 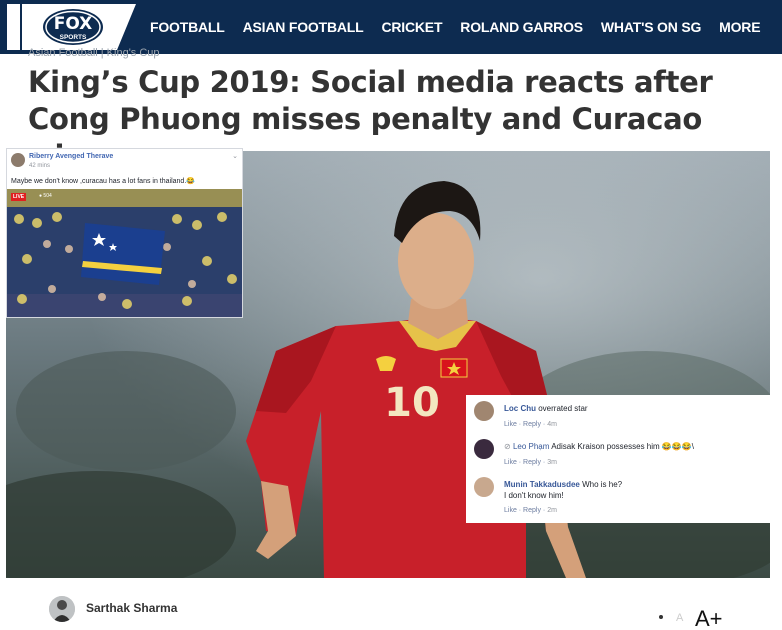 I want to click on facebook-post-author: Riberry Avenged Therave, so click(x=71, y=156).